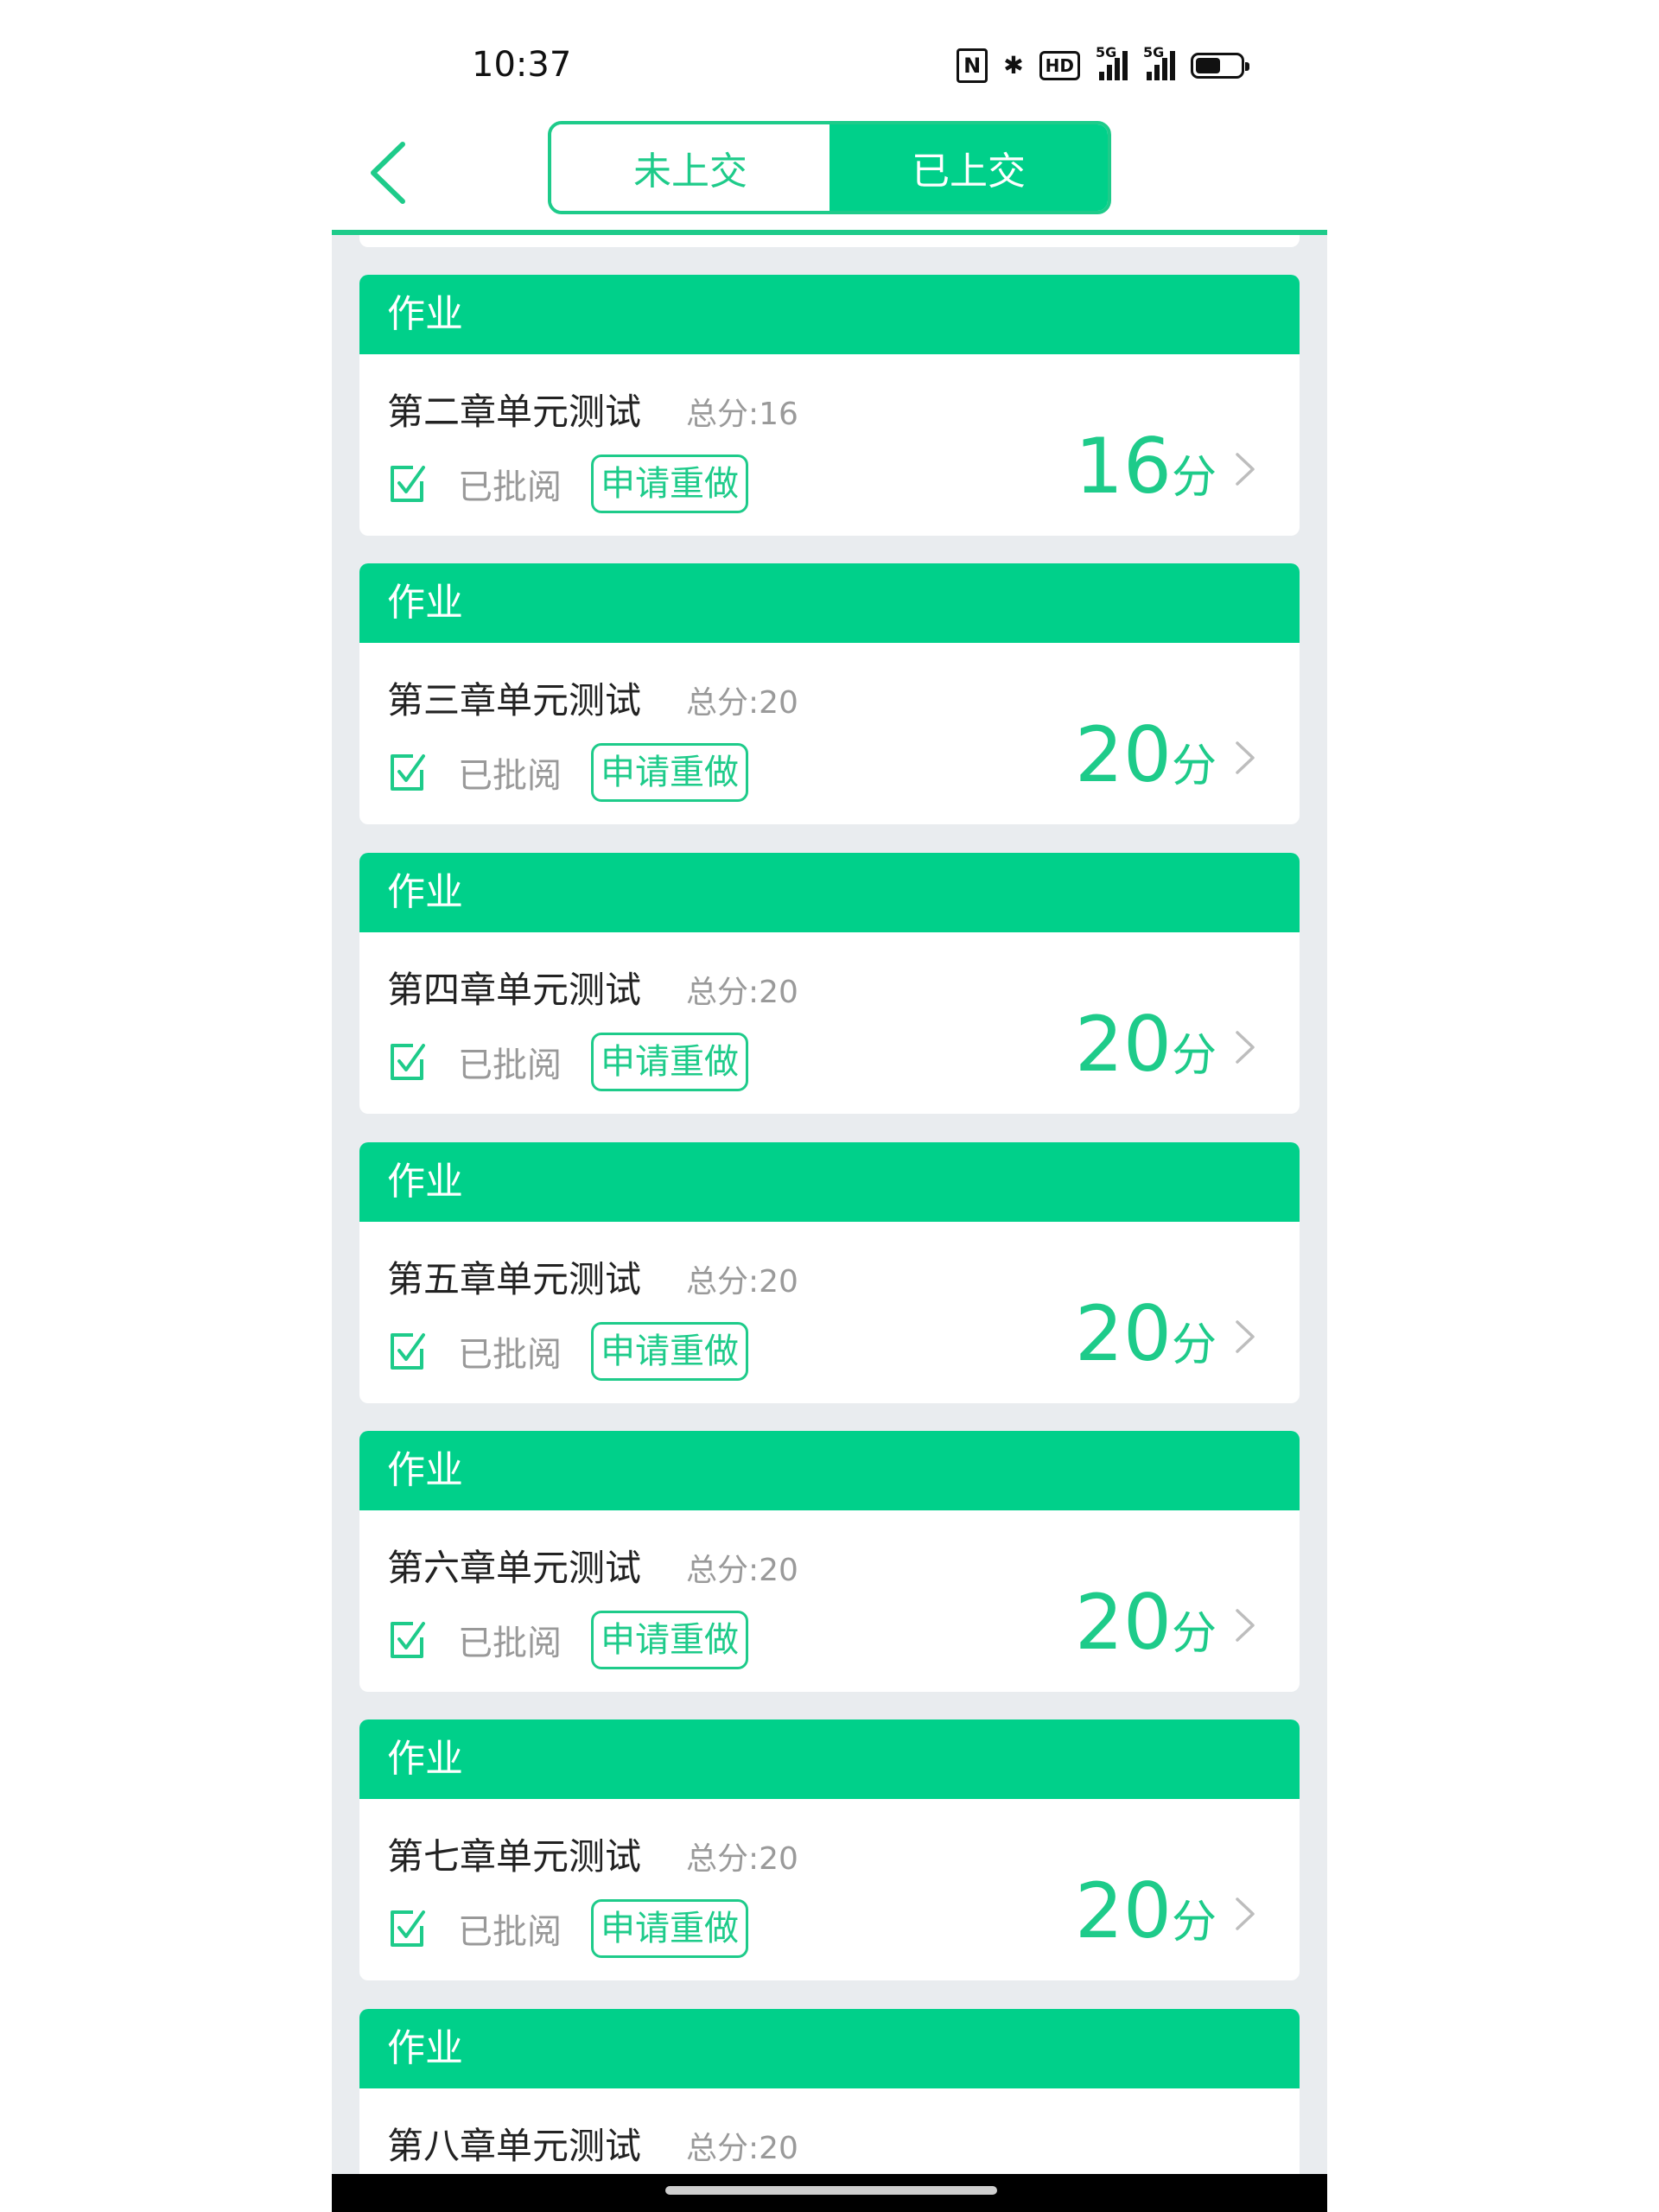  What do you see at coordinates (514, 2146) in the screenshot?
I see `card-title: 第八章单元测试` at bounding box center [514, 2146].